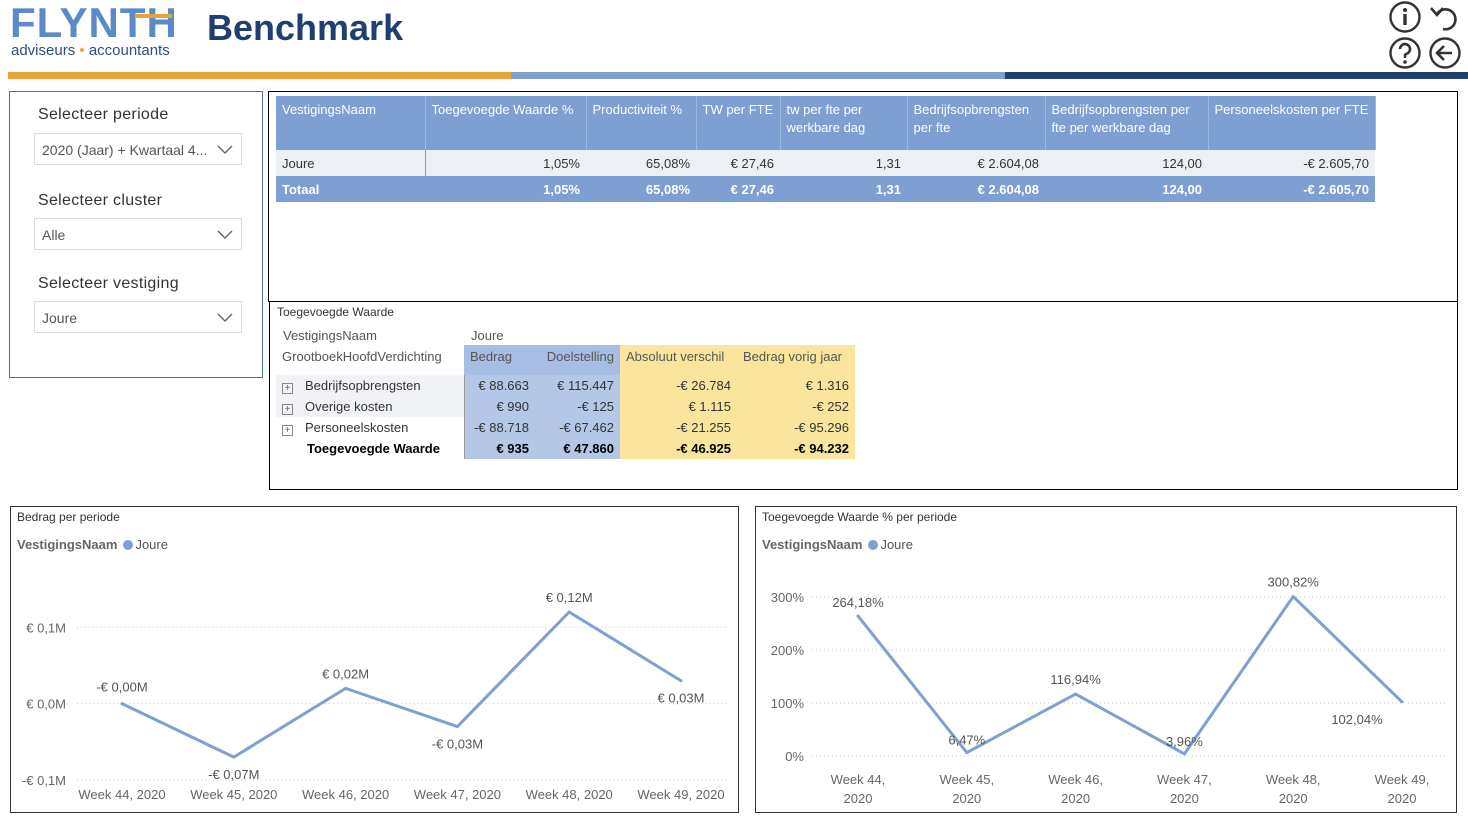 This screenshot has height=823, width=1468. Describe the element at coordinates (976, 163) in the screenshot. I see `table-cell: € 2.604,08` at that location.